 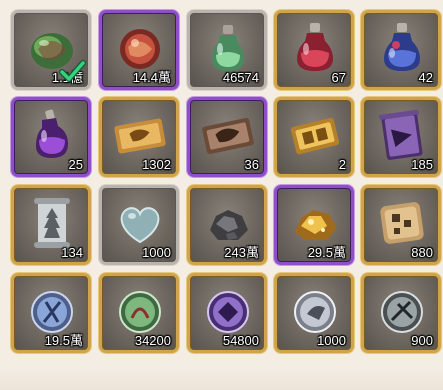 I want to click on item-slot-bronze-ticket: 36, so click(x=227, y=137).